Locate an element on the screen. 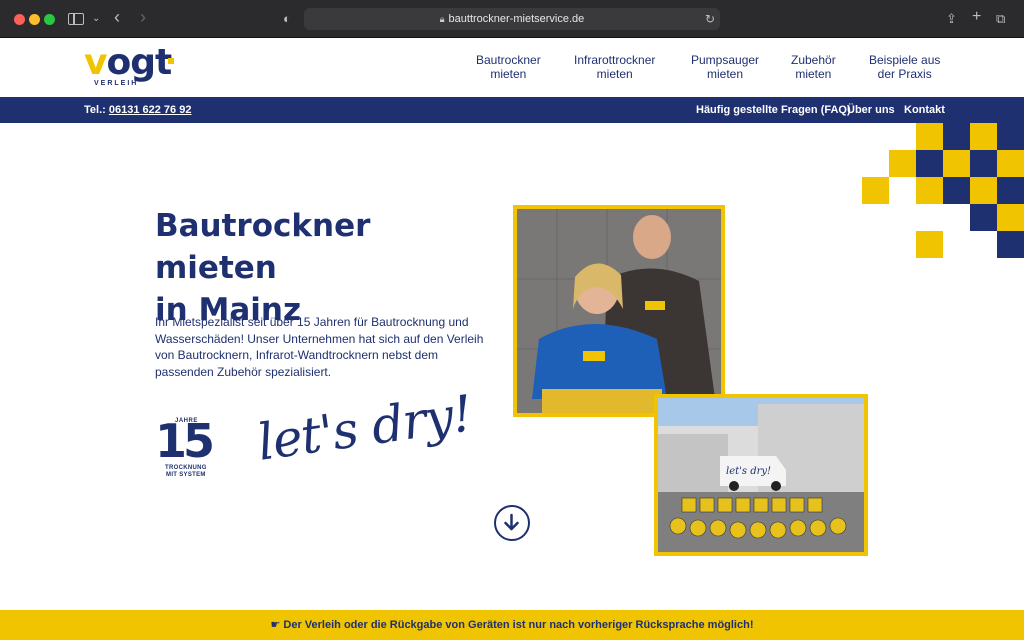 The image size is (1024, 640). about-link: Über uns is located at coordinates (871, 110).